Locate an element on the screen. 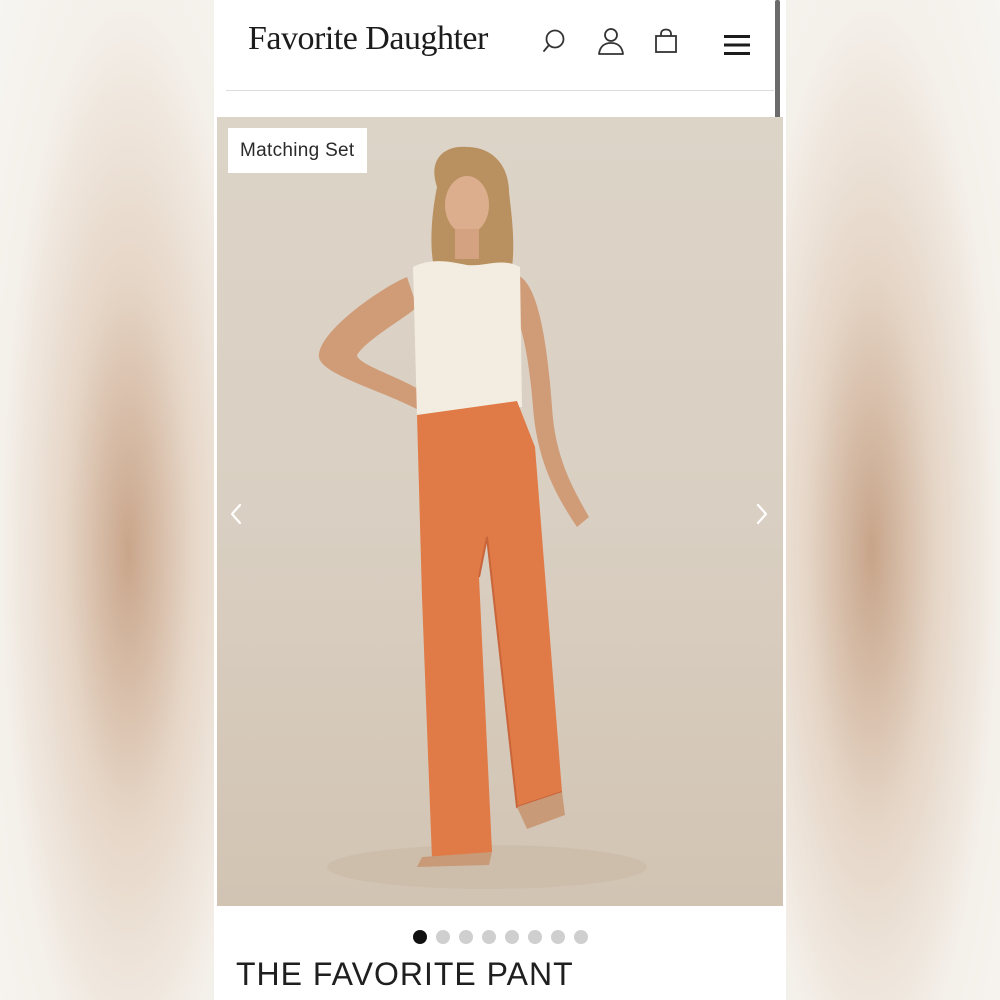 The height and width of the screenshot is (1000, 1000). cart-button is located at coordinates (666, 41).